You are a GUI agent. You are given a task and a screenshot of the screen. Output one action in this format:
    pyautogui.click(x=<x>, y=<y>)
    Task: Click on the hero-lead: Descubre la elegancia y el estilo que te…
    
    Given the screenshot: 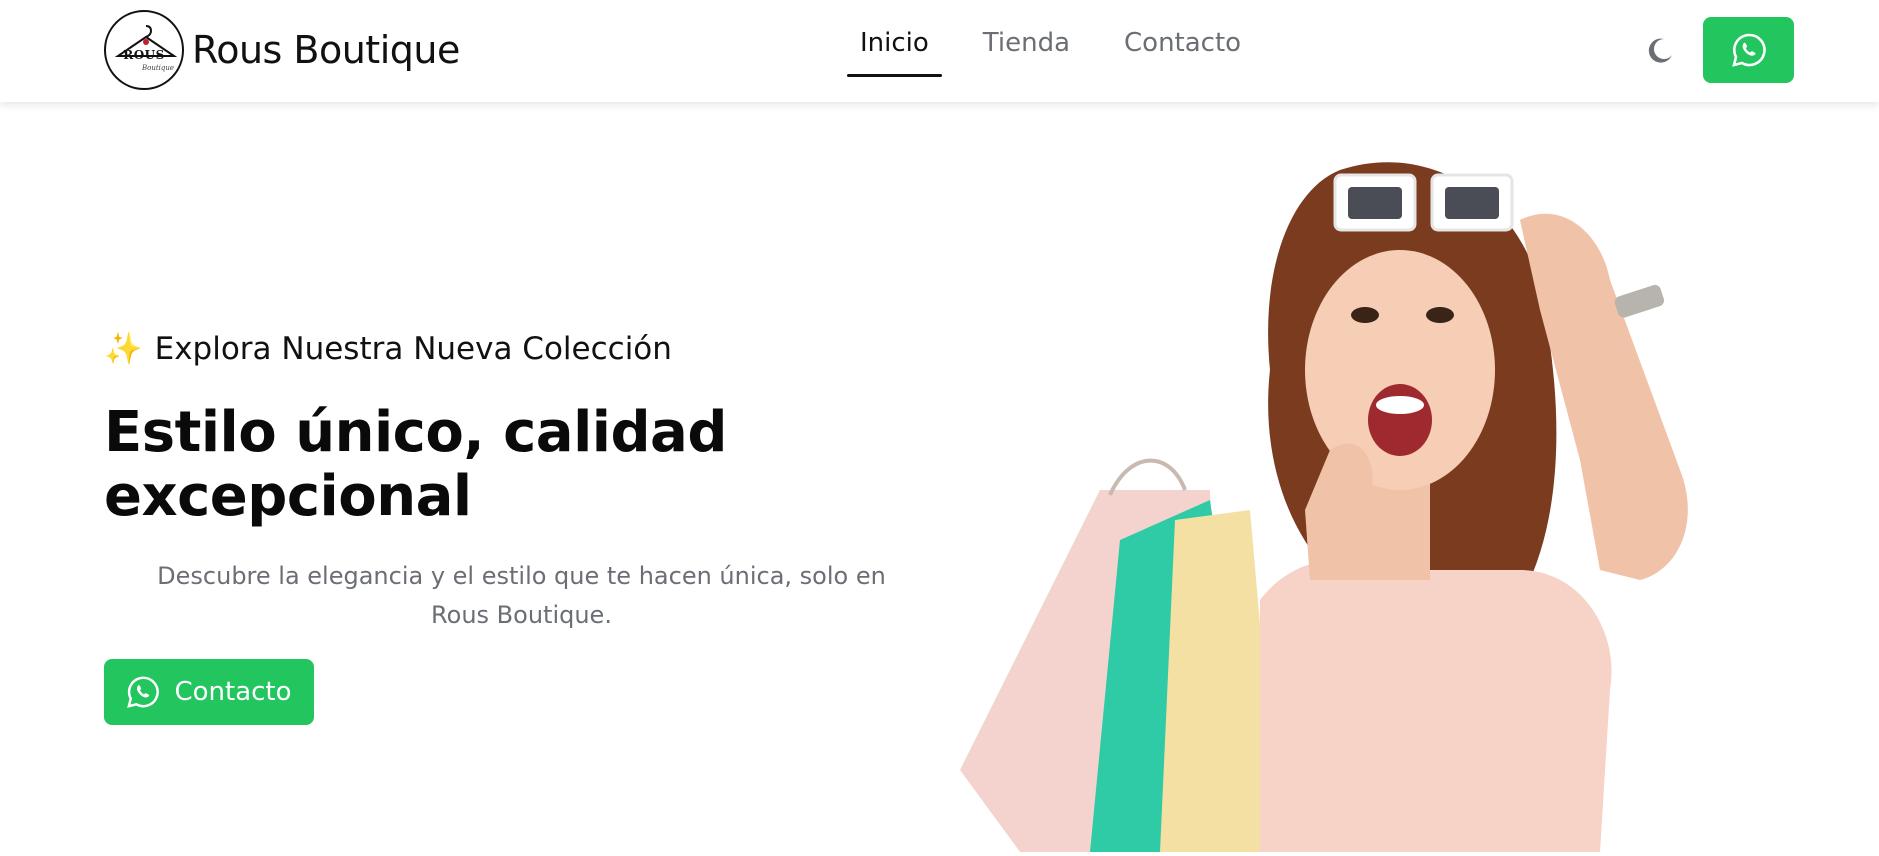 What is the action you would take?
    pyautogui.click(x=521, y=595)
    